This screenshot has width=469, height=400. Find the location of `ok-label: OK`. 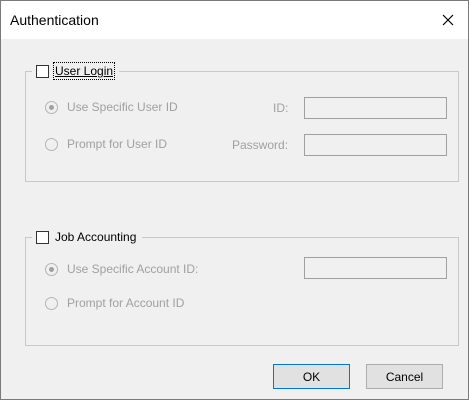

ok-label: OK is located at coordinates (311, 376).